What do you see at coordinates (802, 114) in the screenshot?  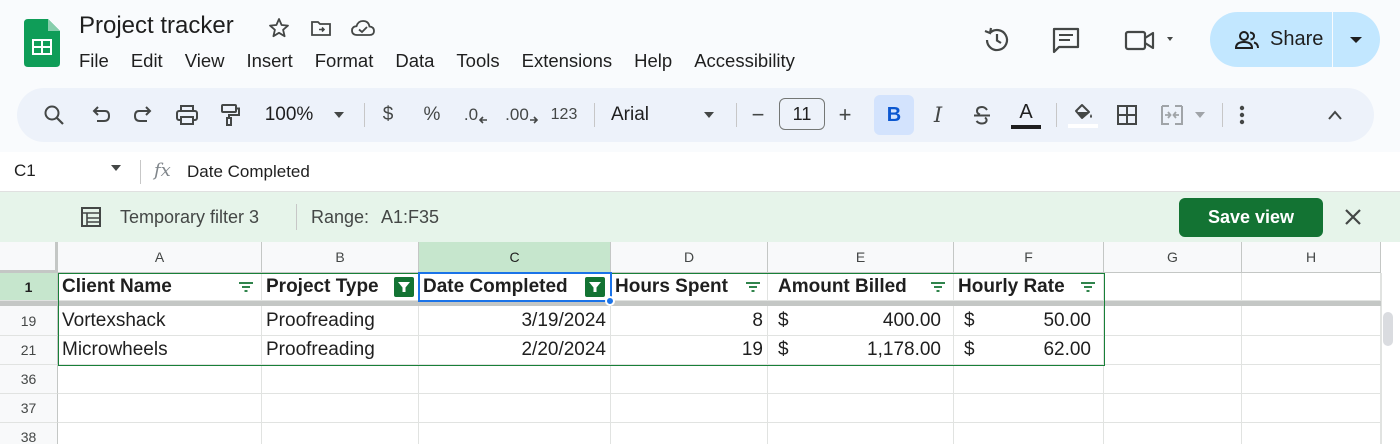 I see `font-size-input: 11` at bounding box center [802, 114].